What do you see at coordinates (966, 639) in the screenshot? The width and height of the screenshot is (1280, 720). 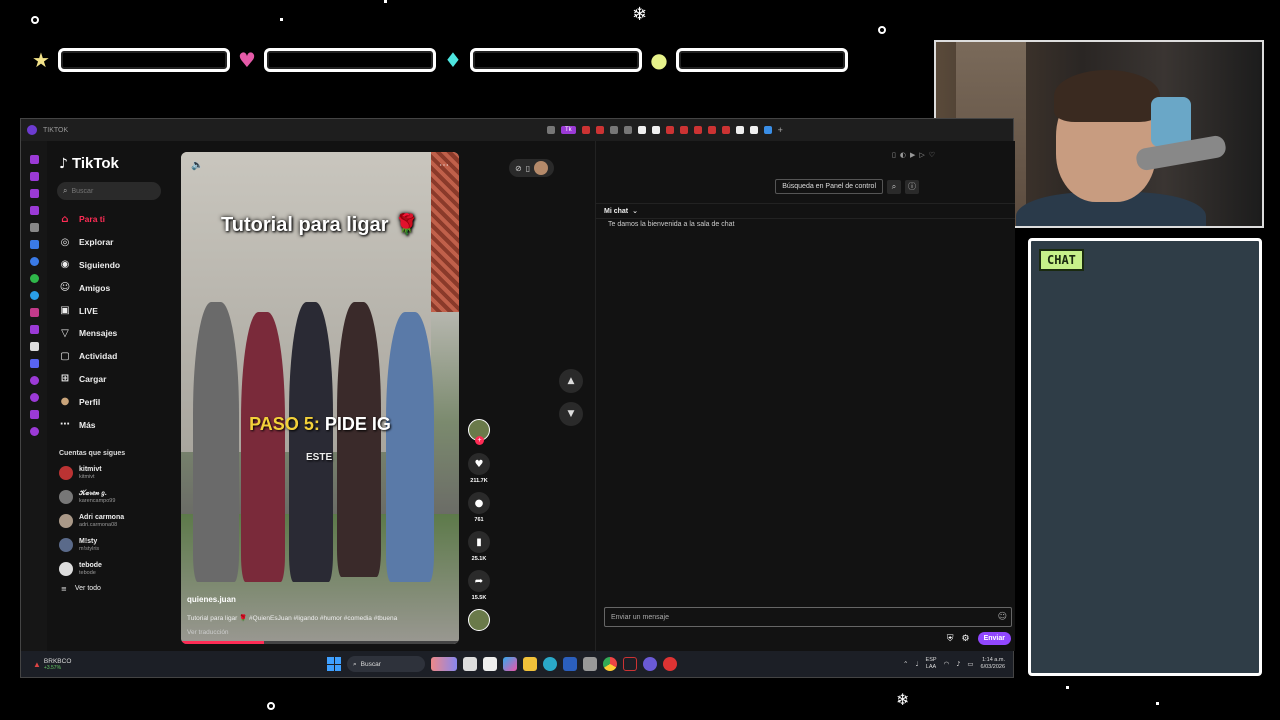 I see `gear-icon: ⚙` at bounding box center [966, 639].